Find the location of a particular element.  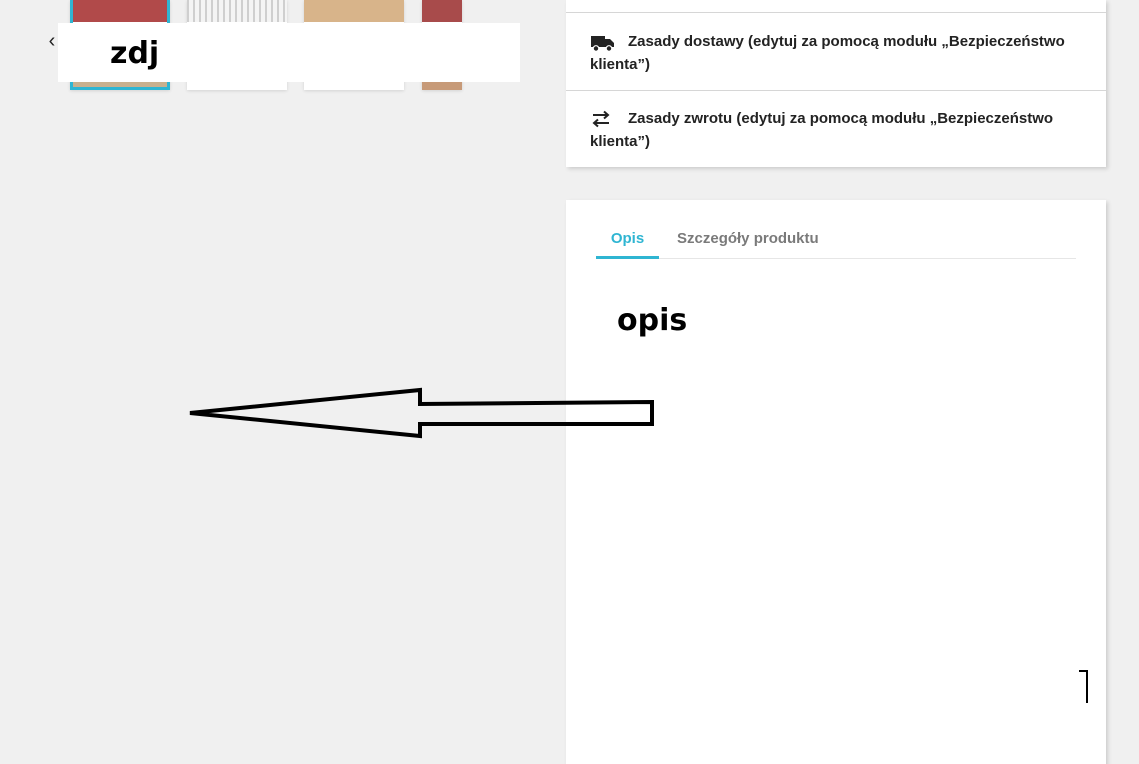

tab-product-details: Szczegóły produktu is located at coordinates (748, 238).